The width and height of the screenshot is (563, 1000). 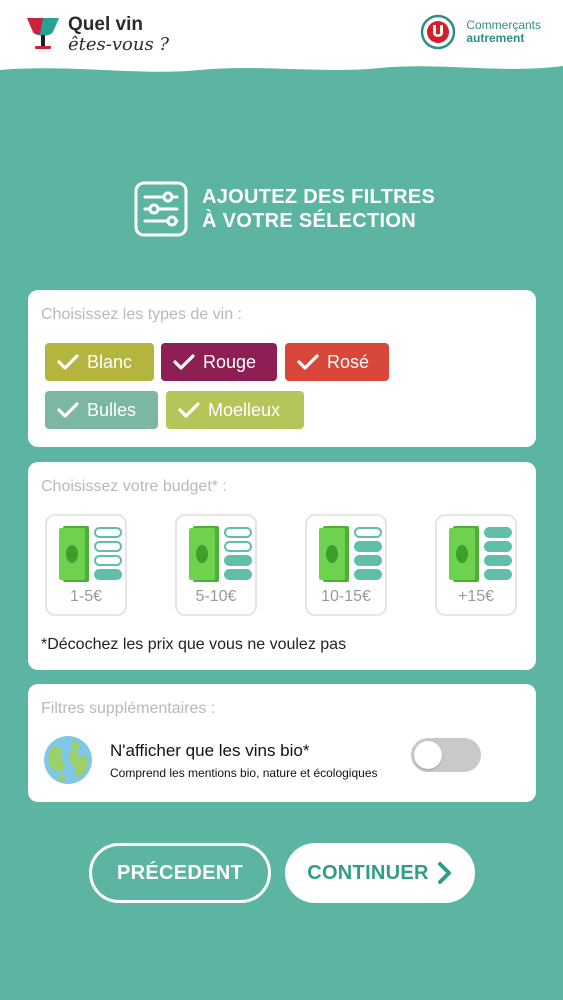 I want to click on page-title-line2: À VOTRE SÉLECTION, so click(x=309, y=221).